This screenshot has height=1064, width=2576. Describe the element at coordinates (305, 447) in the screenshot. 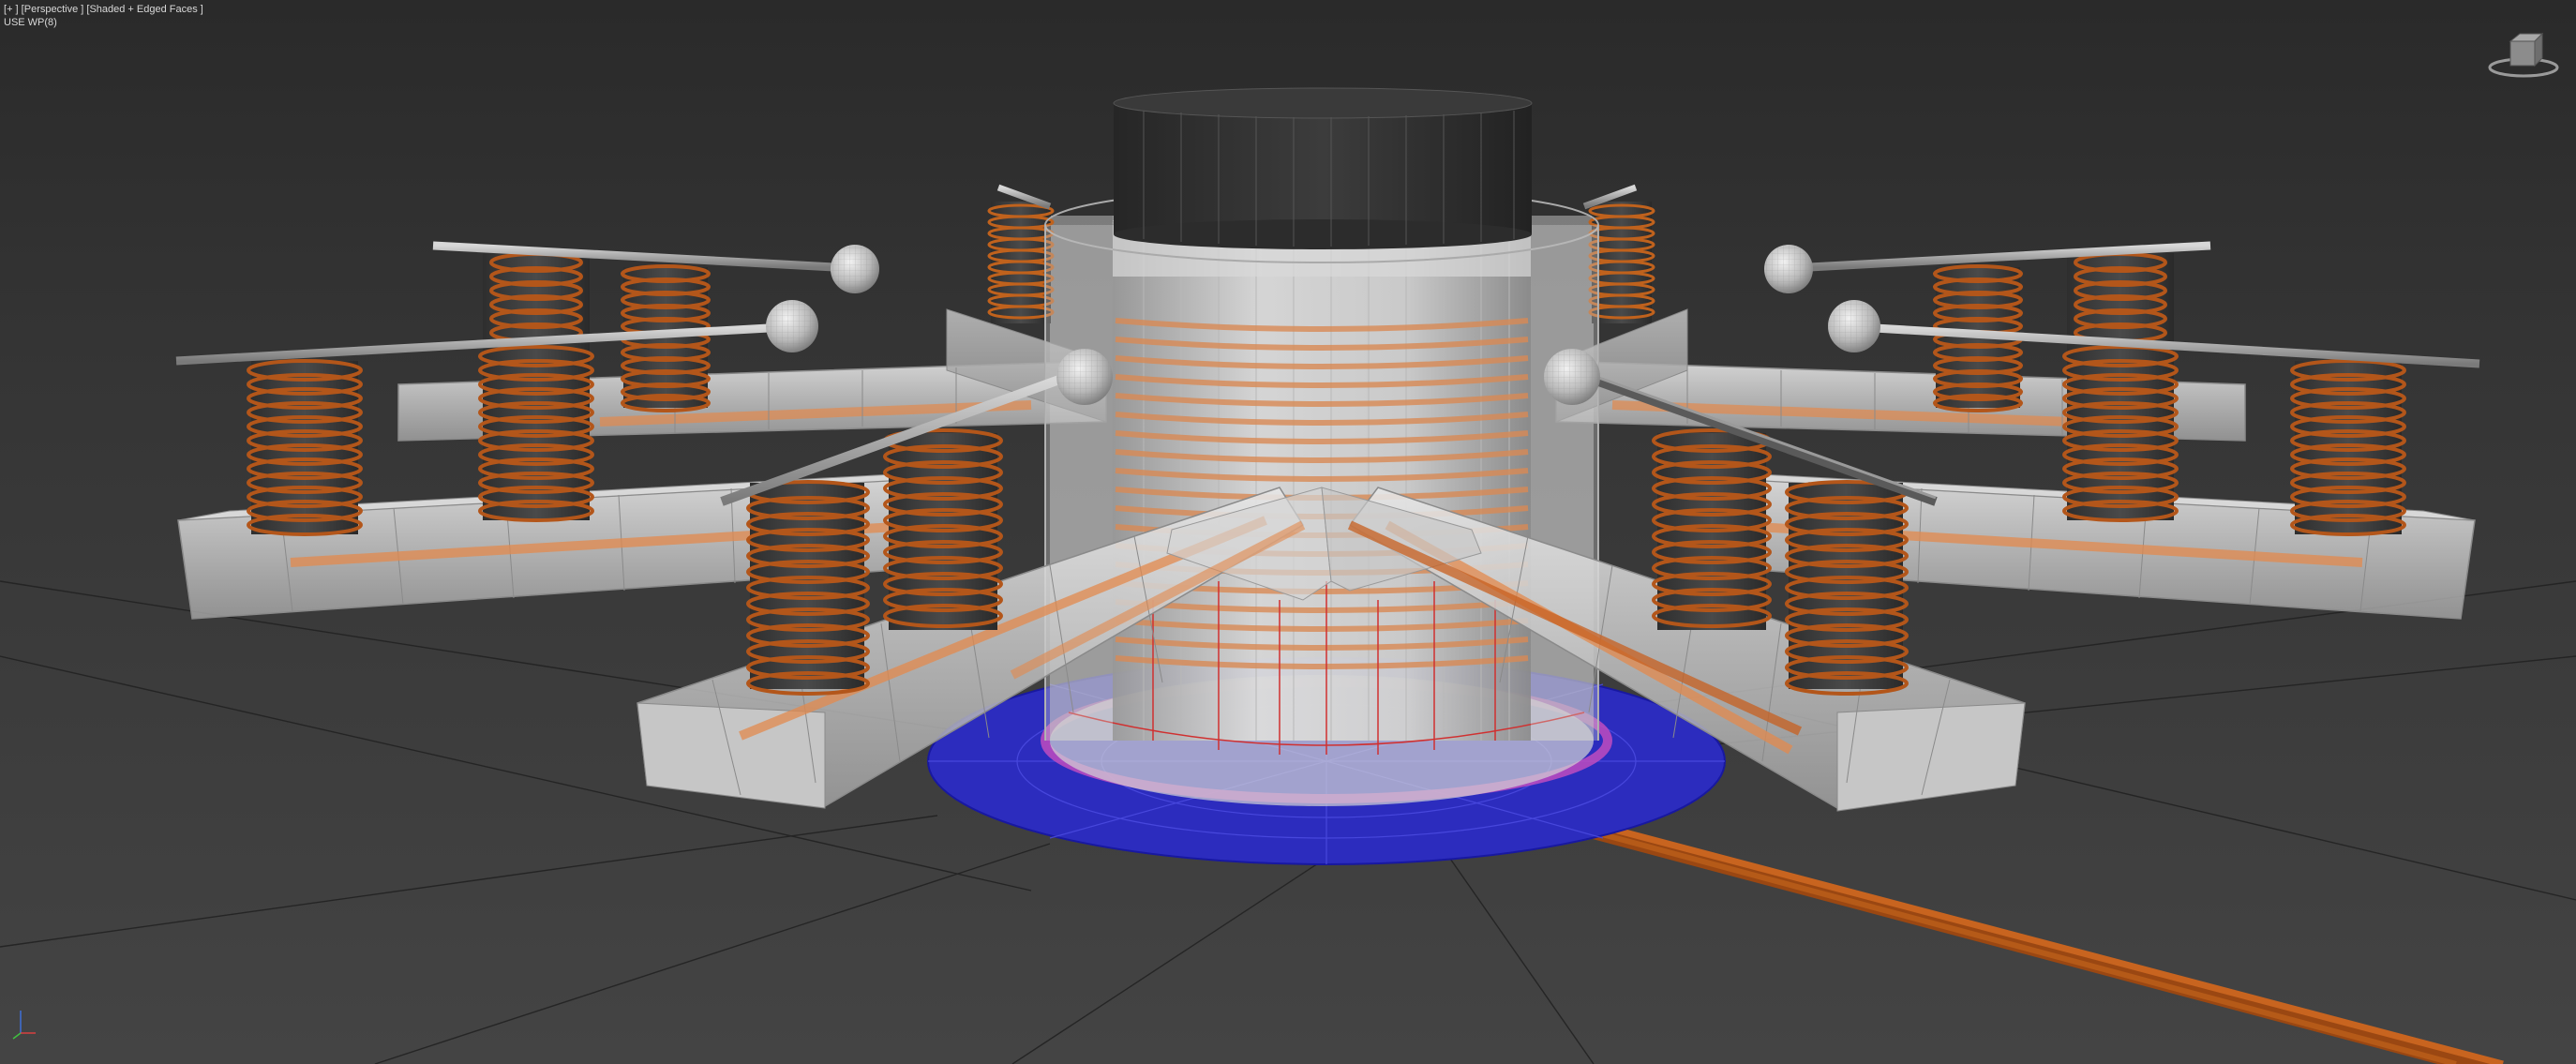

I see `coil-left-outer` at that location.